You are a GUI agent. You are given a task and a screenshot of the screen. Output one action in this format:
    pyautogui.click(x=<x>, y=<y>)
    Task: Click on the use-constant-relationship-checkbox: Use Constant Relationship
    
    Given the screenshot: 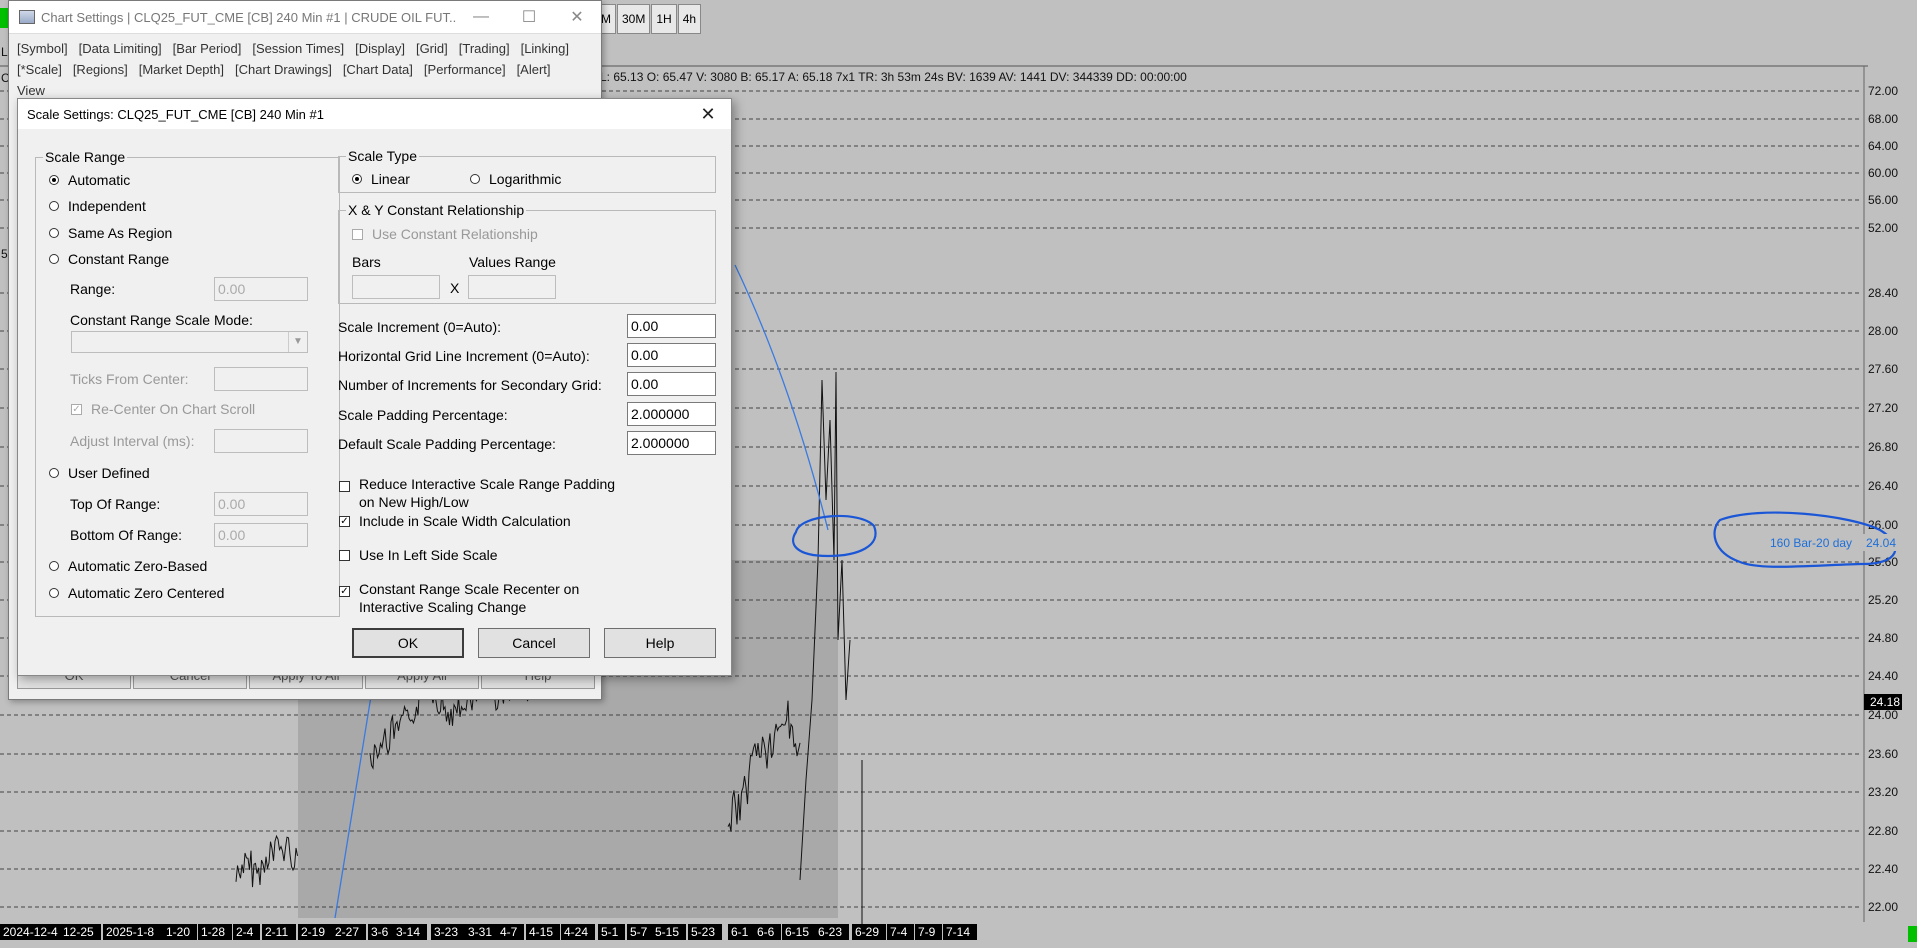 What is the action you would take?
    pyautogui.click(x=445, y=234)
    